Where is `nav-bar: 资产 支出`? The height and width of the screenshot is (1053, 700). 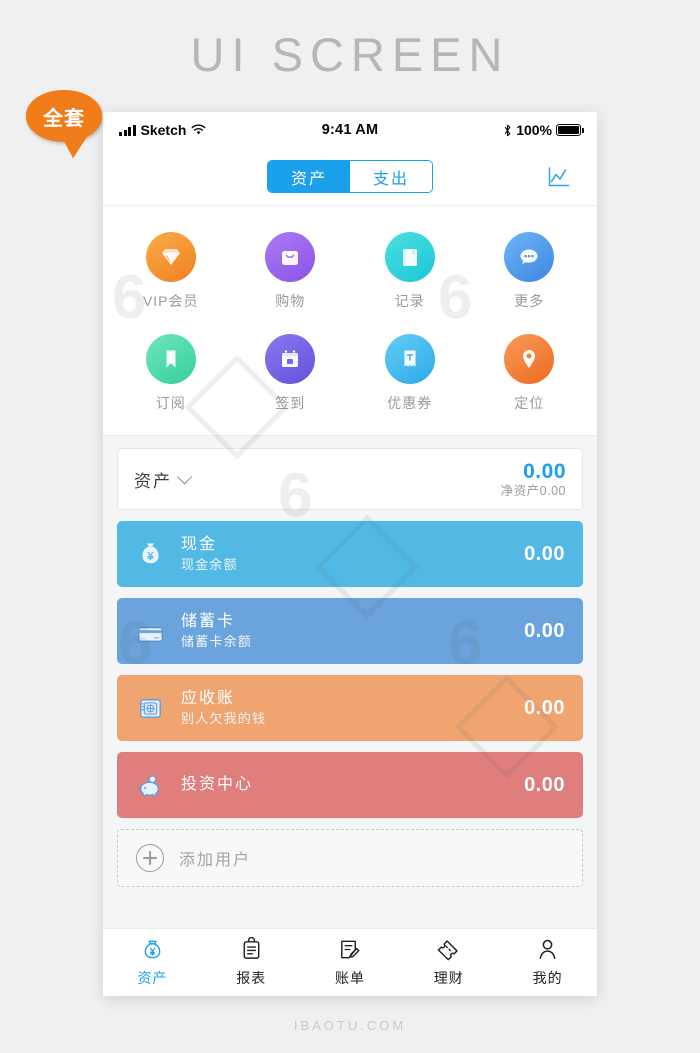
nav-bar: 资产 支出 is located at coordinates (350, 177).